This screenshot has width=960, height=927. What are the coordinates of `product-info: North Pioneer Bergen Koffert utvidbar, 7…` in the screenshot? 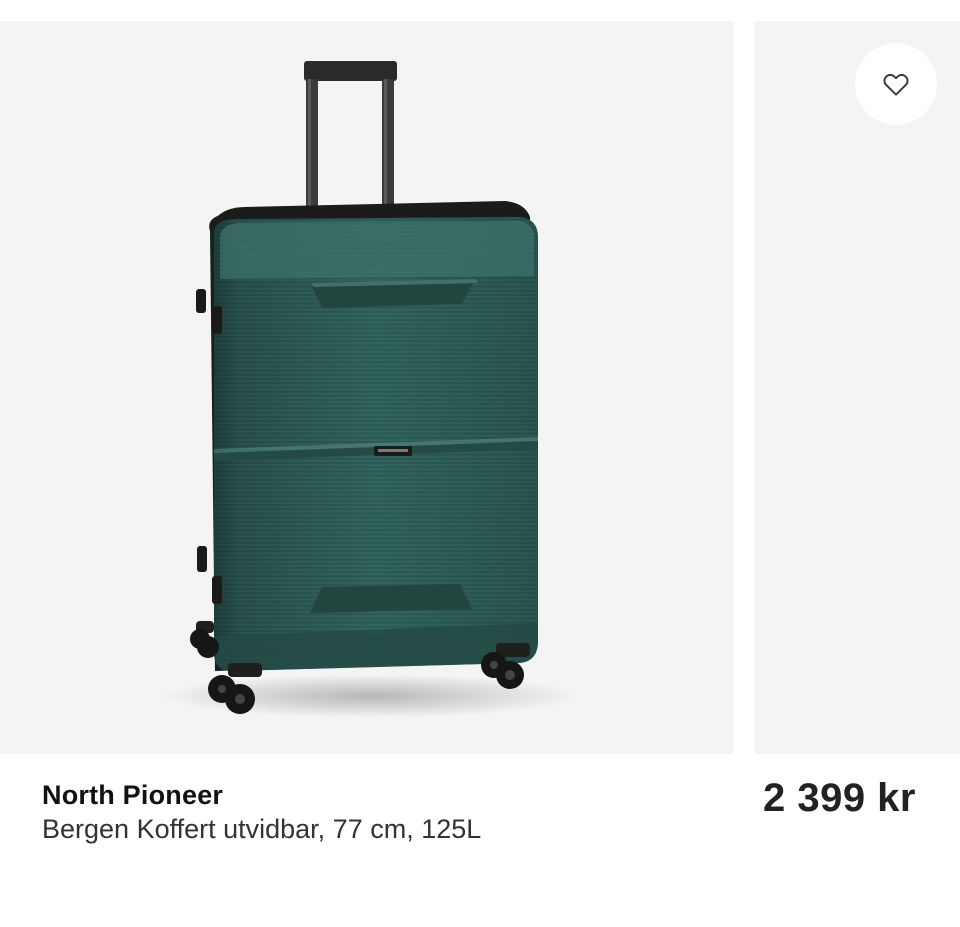 It's located at (492, 822).